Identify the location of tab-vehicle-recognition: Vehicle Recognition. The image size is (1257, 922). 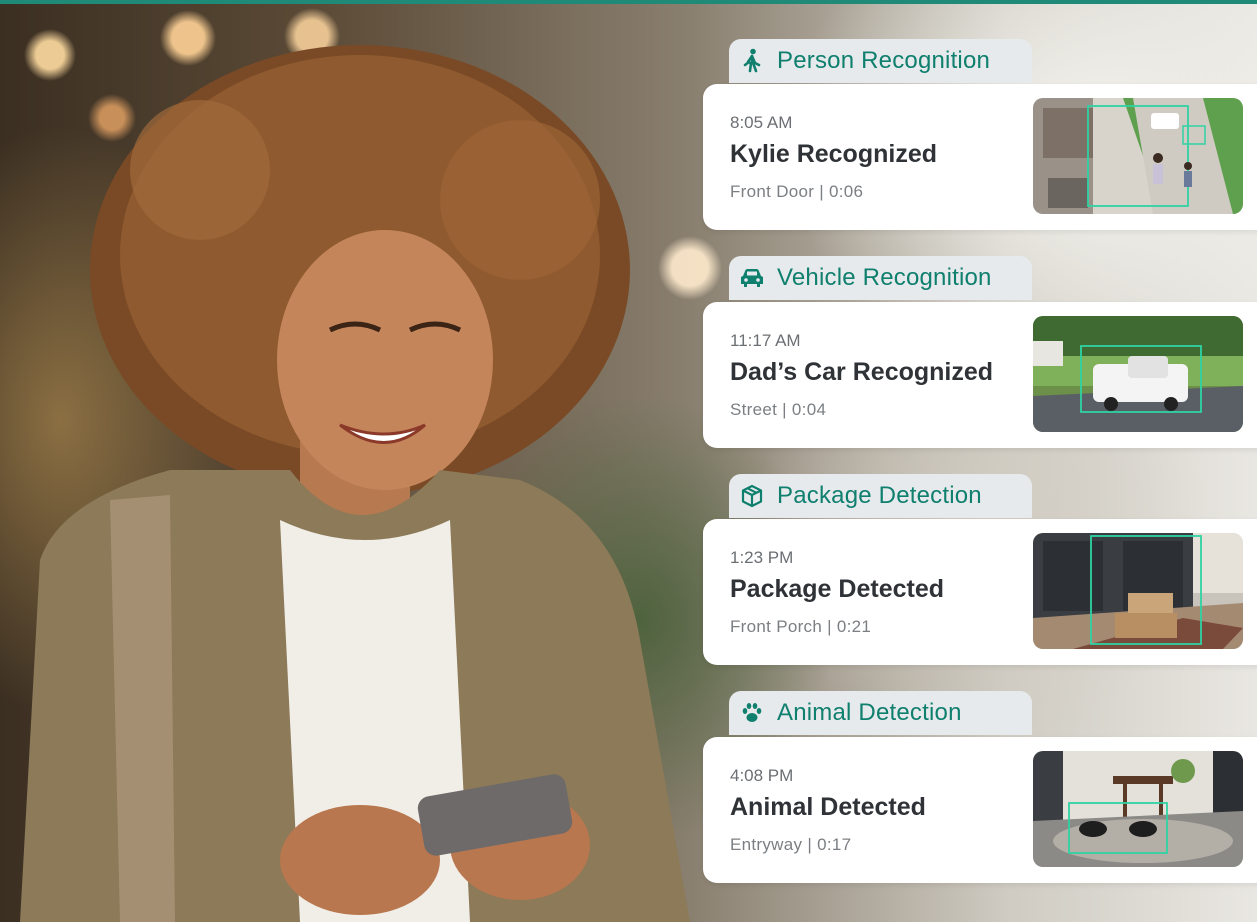
(880, 278).